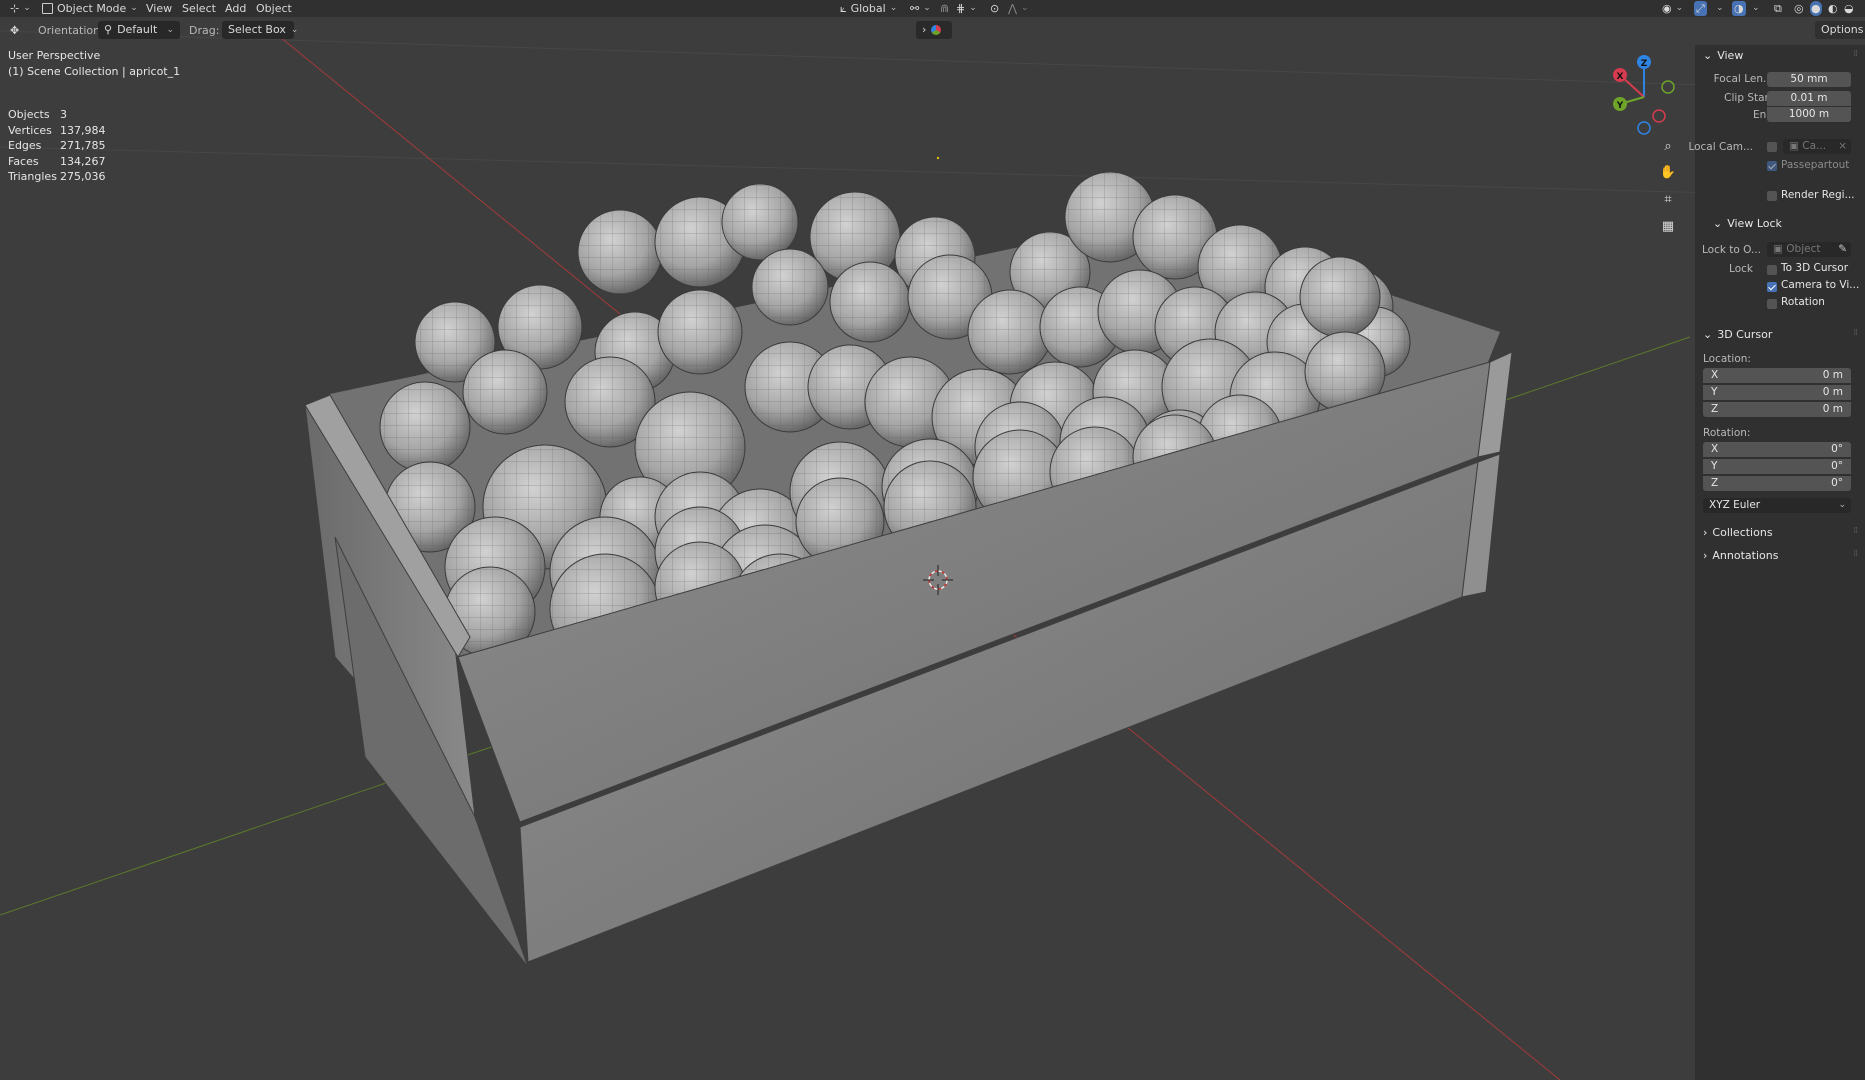 This screenshot has width=1865, height=1080. I want to click on gizmo-neg-x-axis, so click(1659, 116).